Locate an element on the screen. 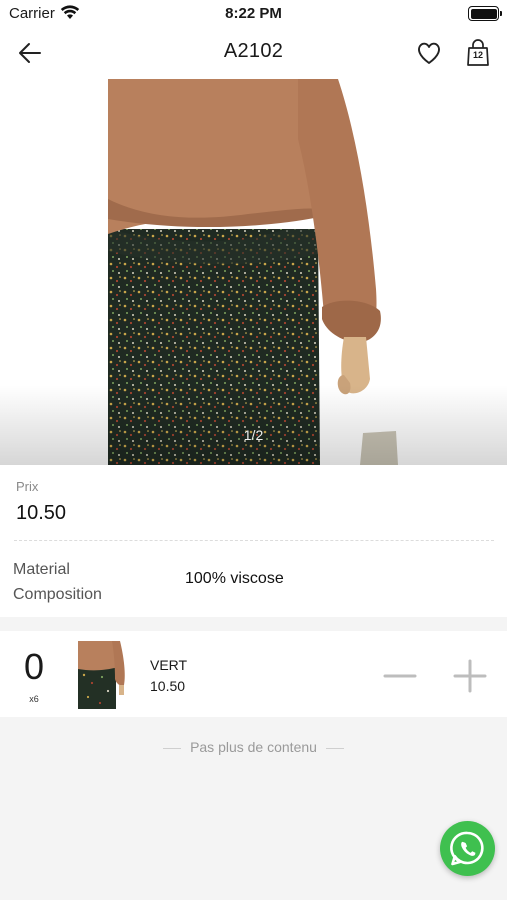 Image resolution: width=507 pixels, height=900 pixels. variant-thumbnail is located at coordinates (103, 675).